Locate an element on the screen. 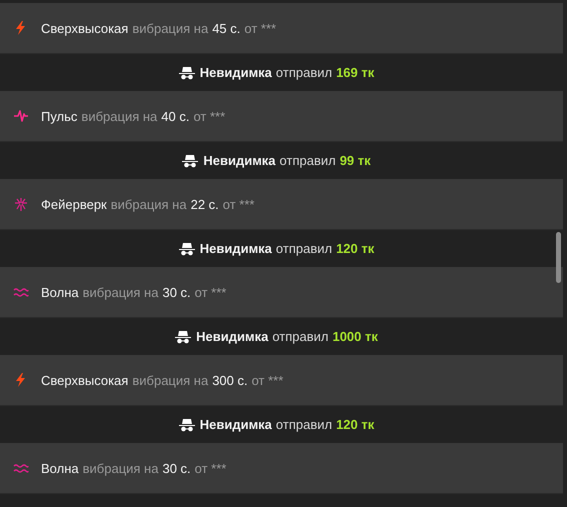  vibration-name: Фейерверк is located at coordinates (74, 204).